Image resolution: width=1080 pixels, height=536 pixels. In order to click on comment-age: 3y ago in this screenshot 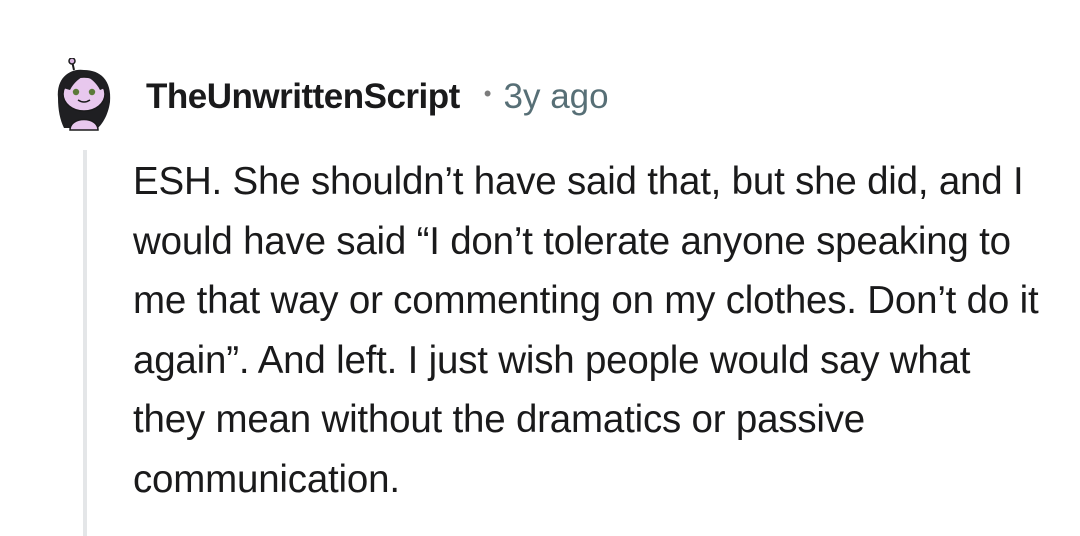, I will do `click(556, 96)`.